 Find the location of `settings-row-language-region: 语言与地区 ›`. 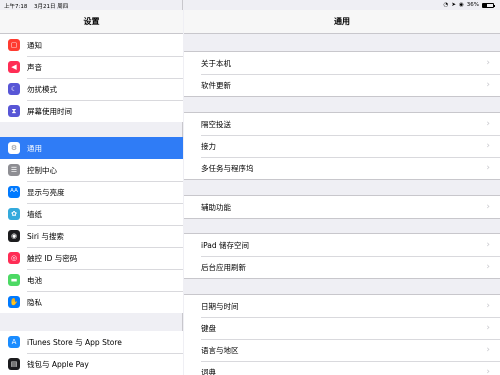

settings-row-language-region: 语言与地区 › is located at coordinates (342, 350).